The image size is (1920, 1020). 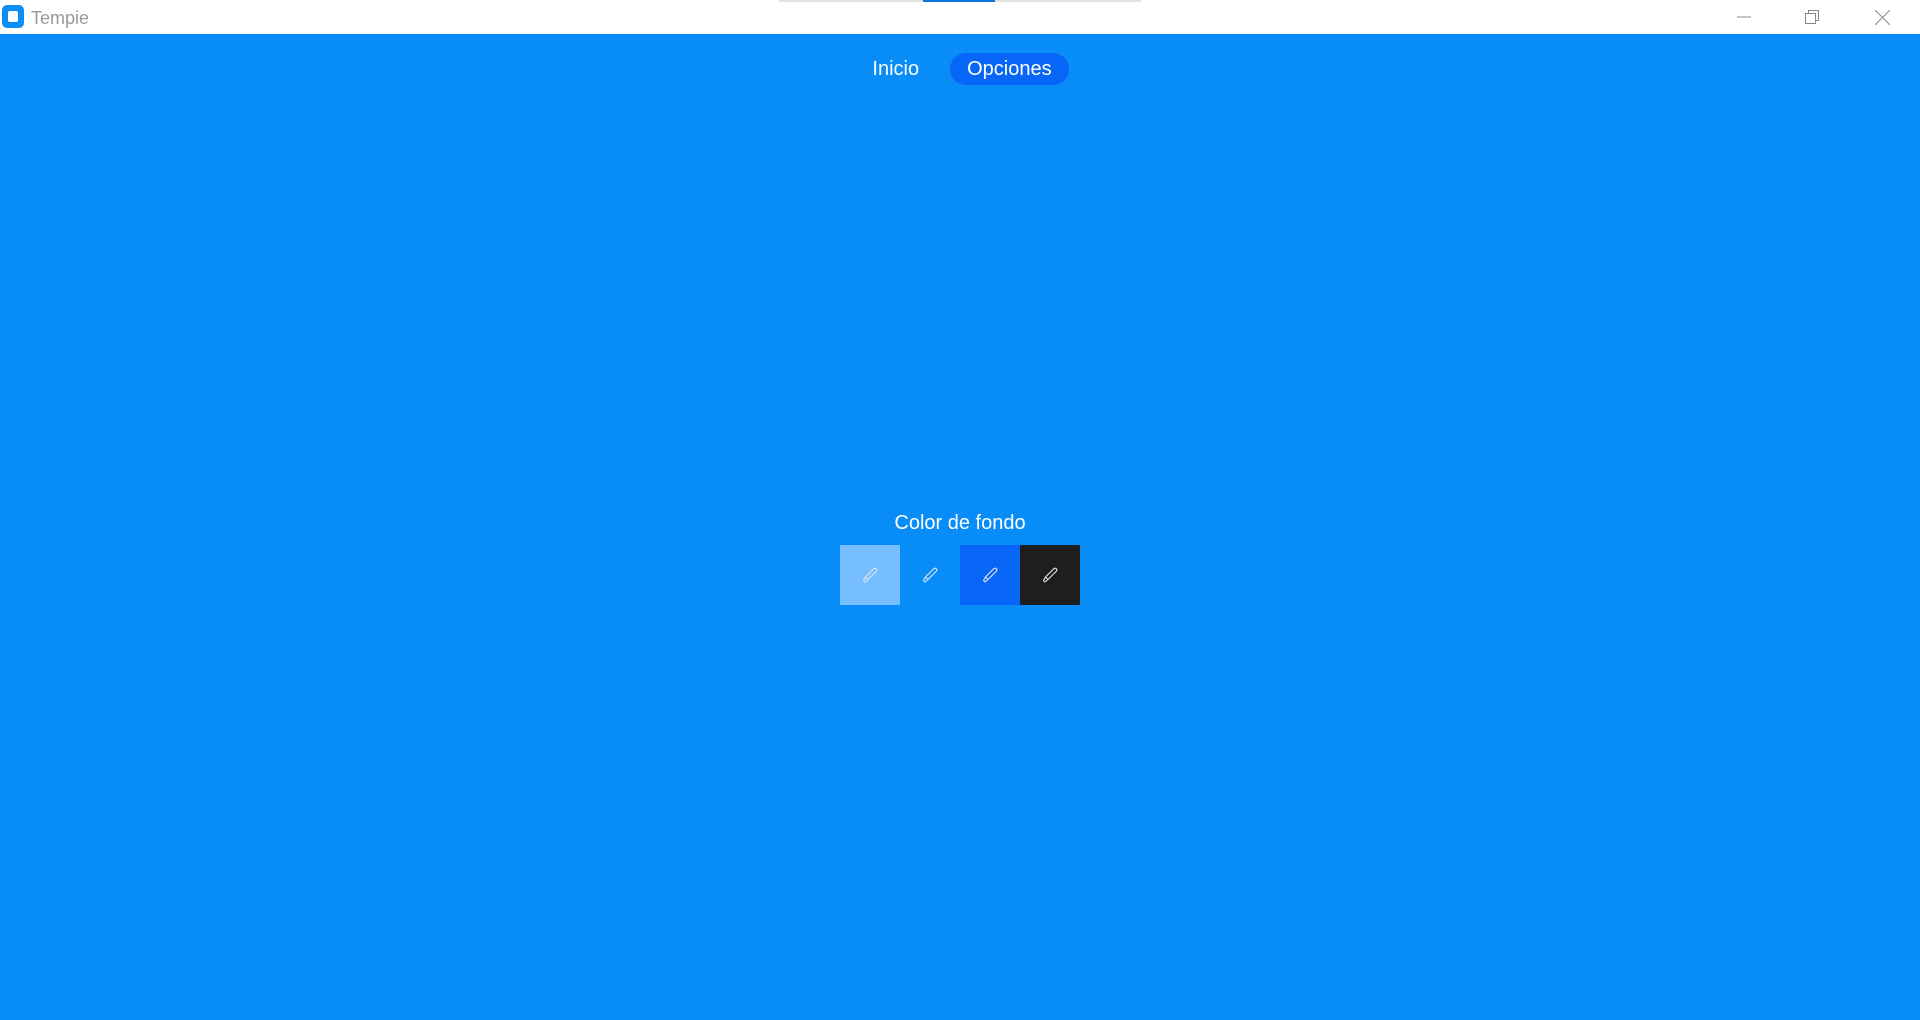 I want to click on minimize-button, so click(x=1744, y=17).